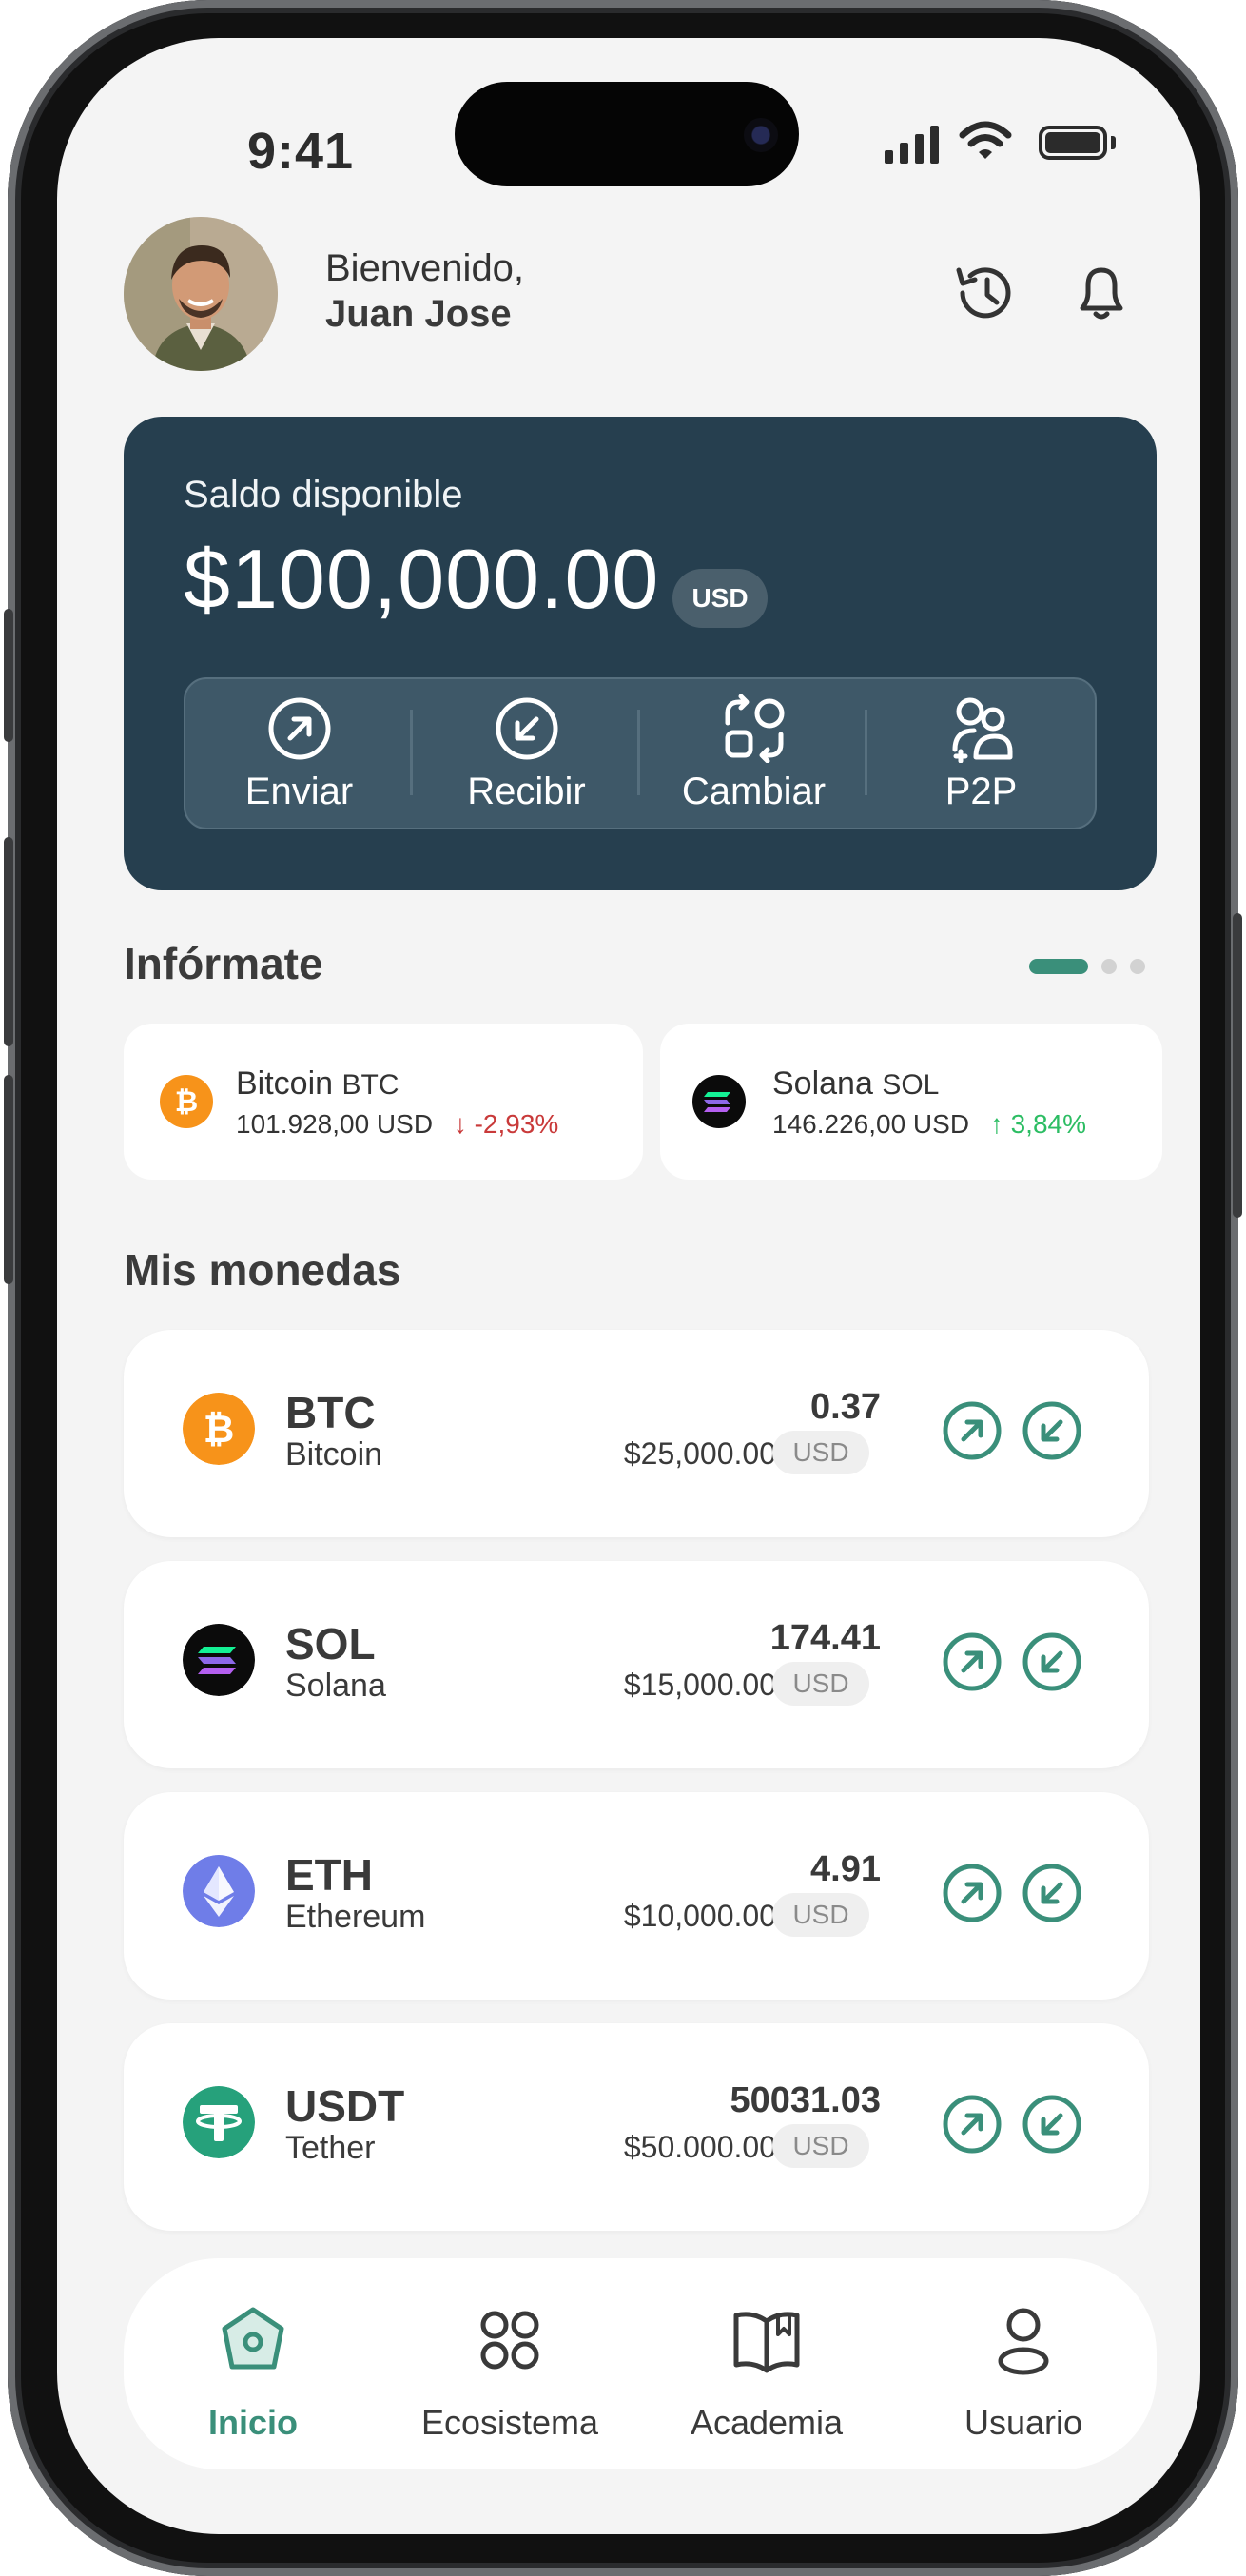  Describe the element at coordinates (1073, 143) in the screenshot. I see `battery-icon` at that location.